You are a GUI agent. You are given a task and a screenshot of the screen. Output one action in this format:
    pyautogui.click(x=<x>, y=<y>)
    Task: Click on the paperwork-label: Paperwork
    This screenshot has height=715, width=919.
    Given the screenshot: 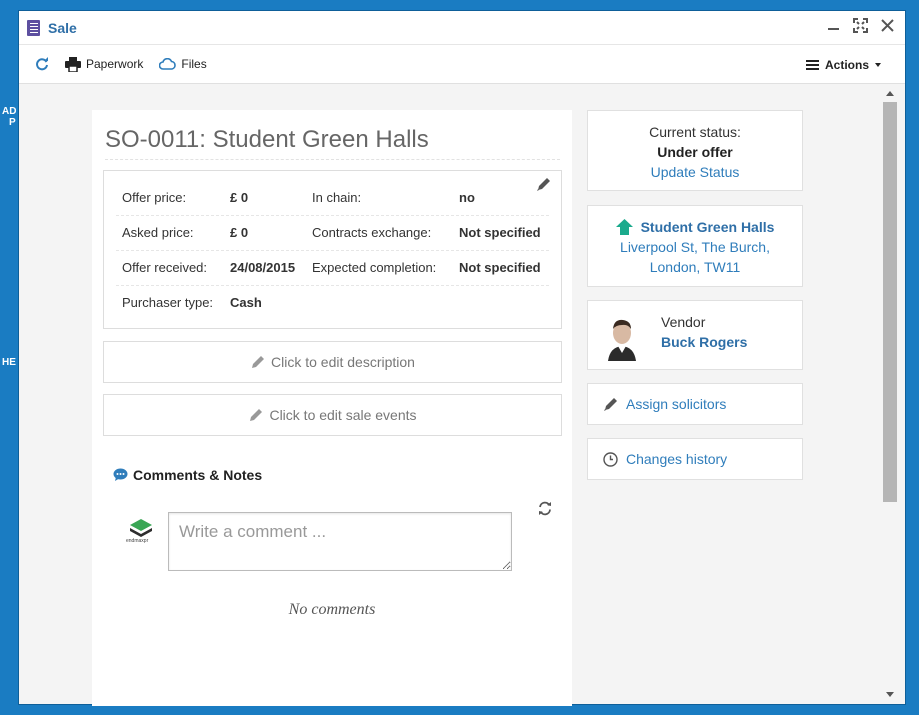 What is the action you would take?
    pyautogui.click(x=115, y=64)
    